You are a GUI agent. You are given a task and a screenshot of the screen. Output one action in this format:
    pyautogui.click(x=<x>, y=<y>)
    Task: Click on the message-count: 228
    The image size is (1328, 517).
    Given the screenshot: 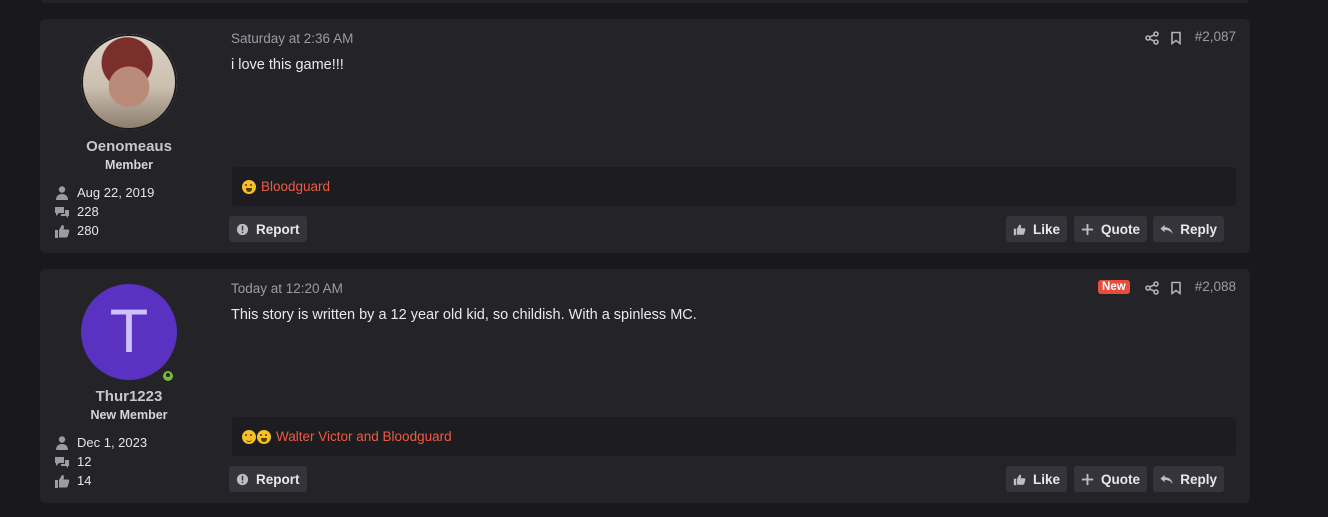 What is the action you would take?
    pyautogui.click(x=88, y=211)
    